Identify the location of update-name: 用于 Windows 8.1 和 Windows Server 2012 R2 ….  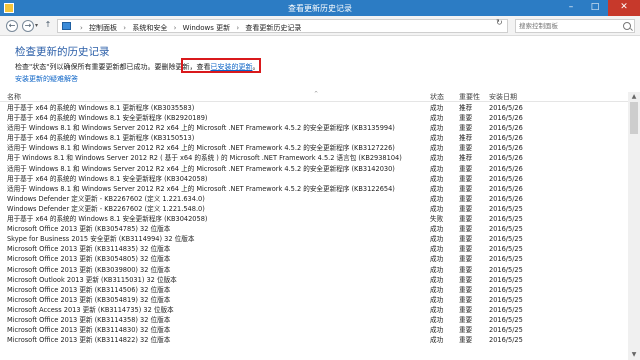
(204, 158).